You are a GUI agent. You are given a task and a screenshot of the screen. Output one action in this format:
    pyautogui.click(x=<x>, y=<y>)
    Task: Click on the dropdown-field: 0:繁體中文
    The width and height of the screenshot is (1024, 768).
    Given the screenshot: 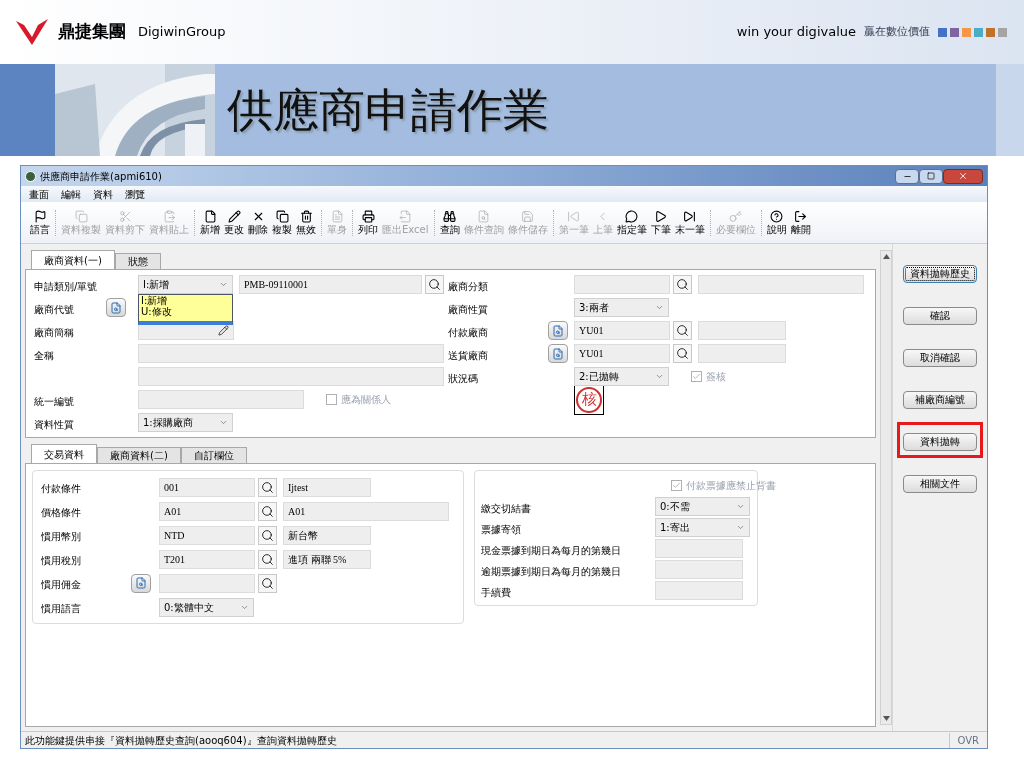 What is the action you would take?
    pyautogui.click(x=206, y=607)
    